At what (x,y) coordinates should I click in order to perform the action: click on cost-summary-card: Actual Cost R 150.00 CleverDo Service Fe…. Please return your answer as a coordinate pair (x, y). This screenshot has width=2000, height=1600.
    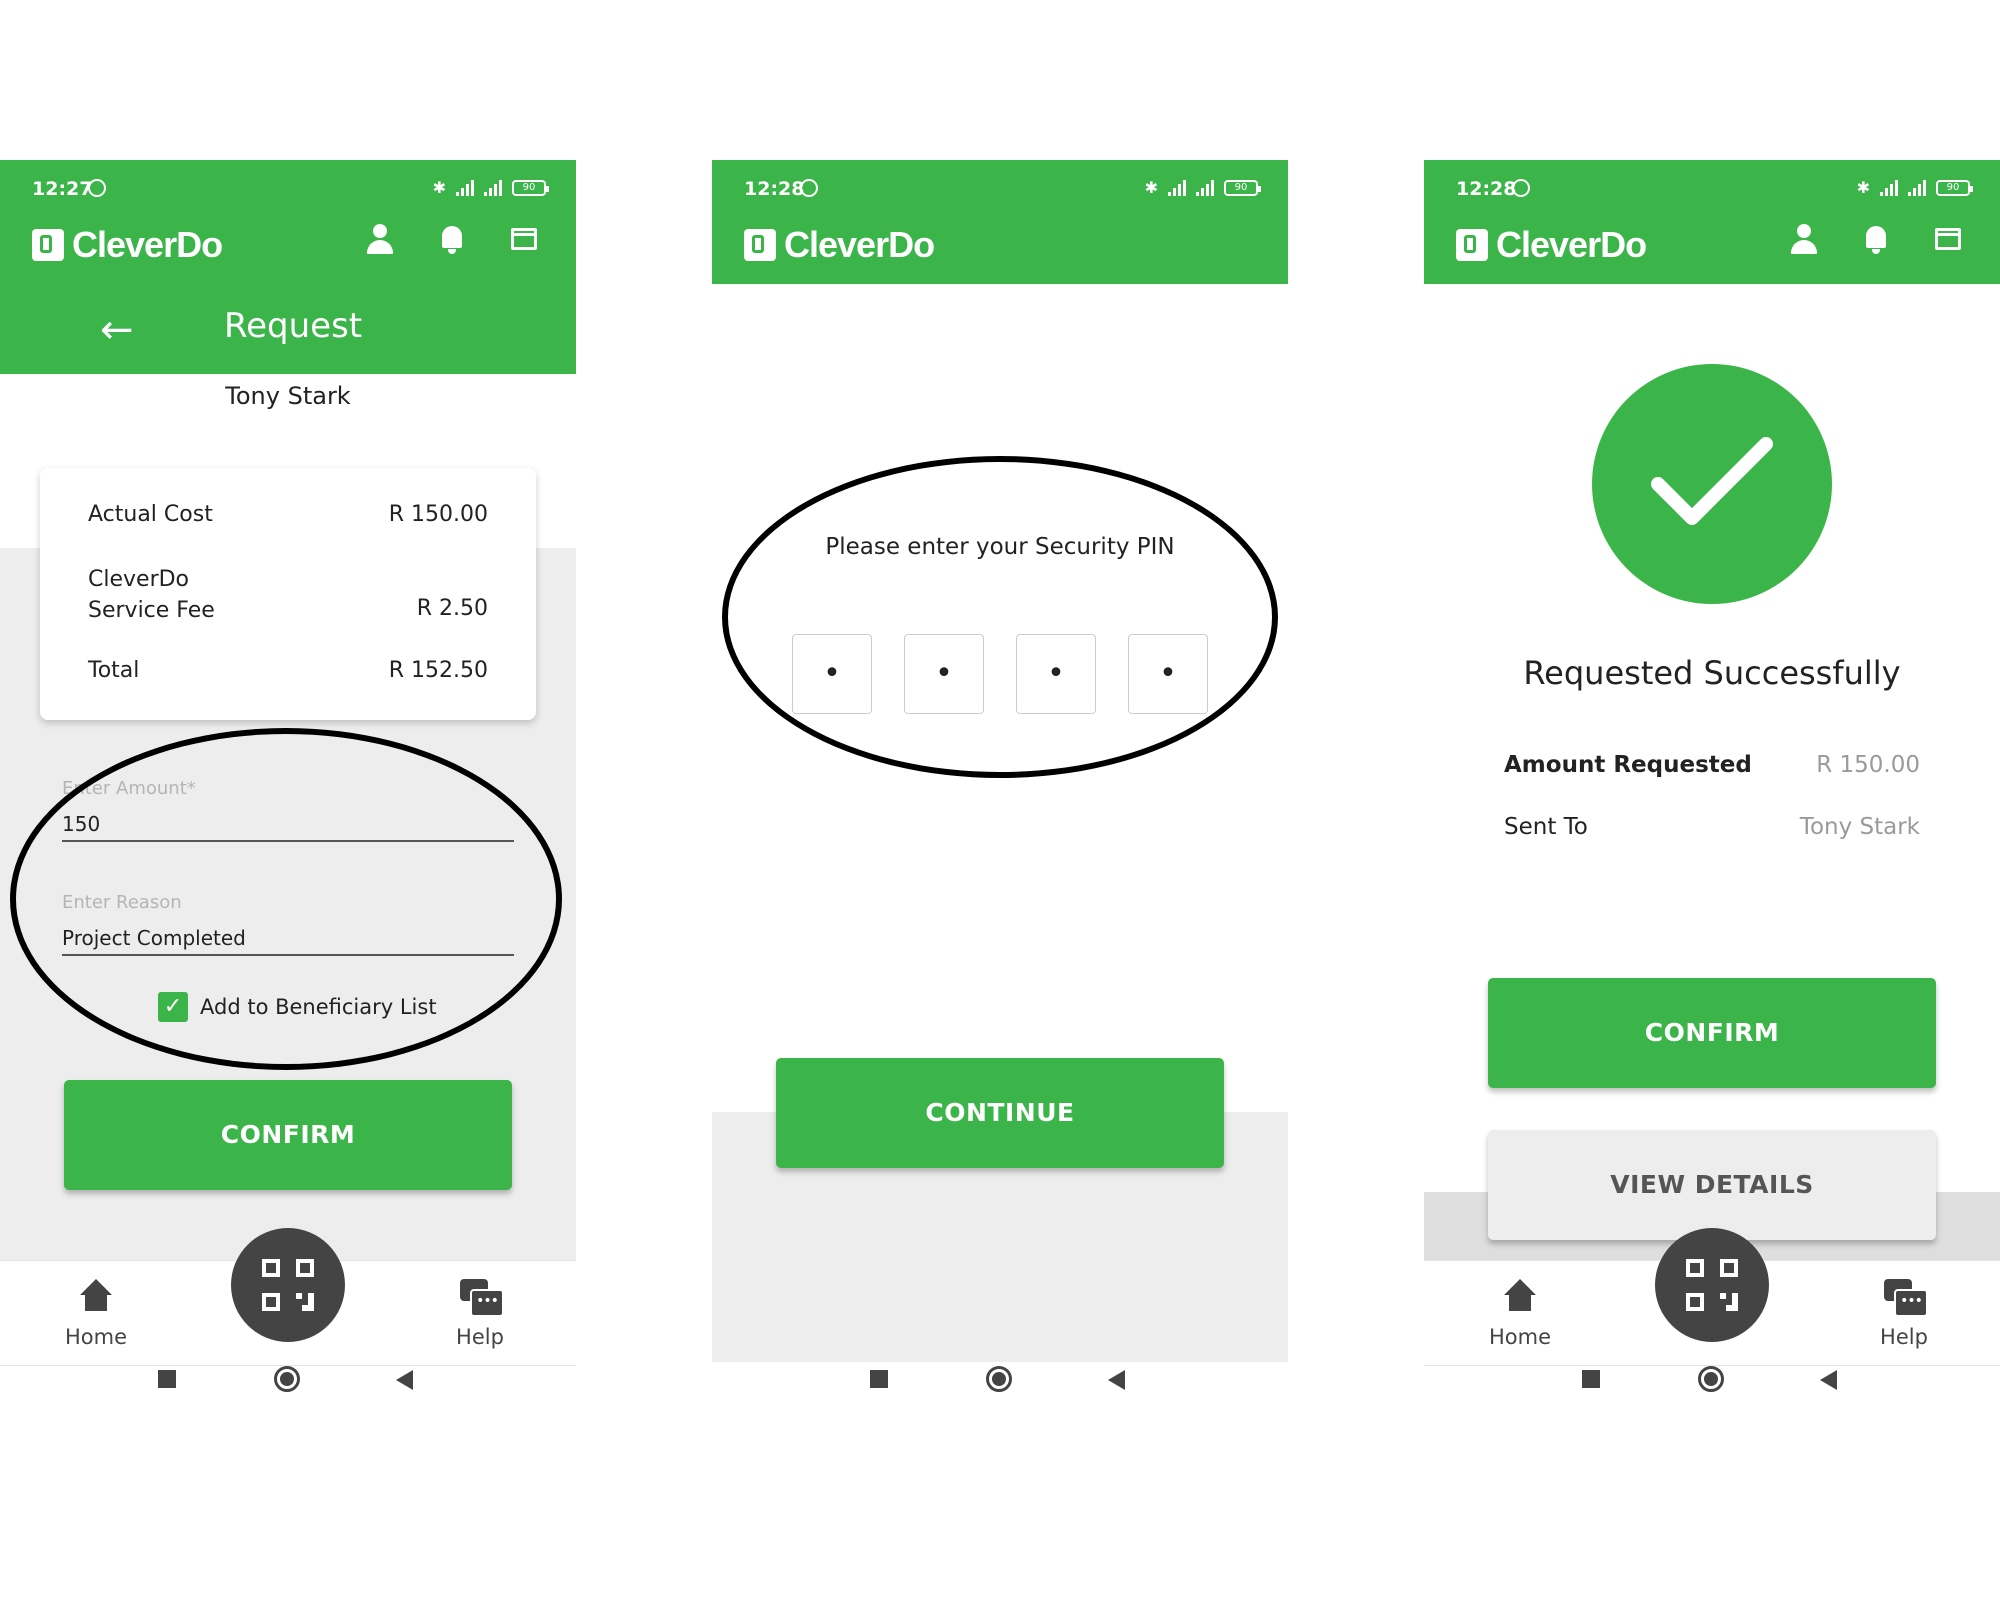
    Looking at the image, I should click on (288, 594).